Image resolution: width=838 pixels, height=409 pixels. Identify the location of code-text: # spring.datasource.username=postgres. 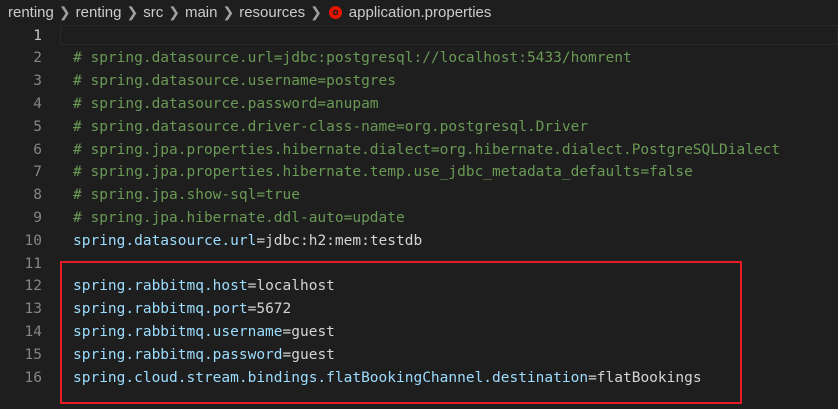
(234, 81).